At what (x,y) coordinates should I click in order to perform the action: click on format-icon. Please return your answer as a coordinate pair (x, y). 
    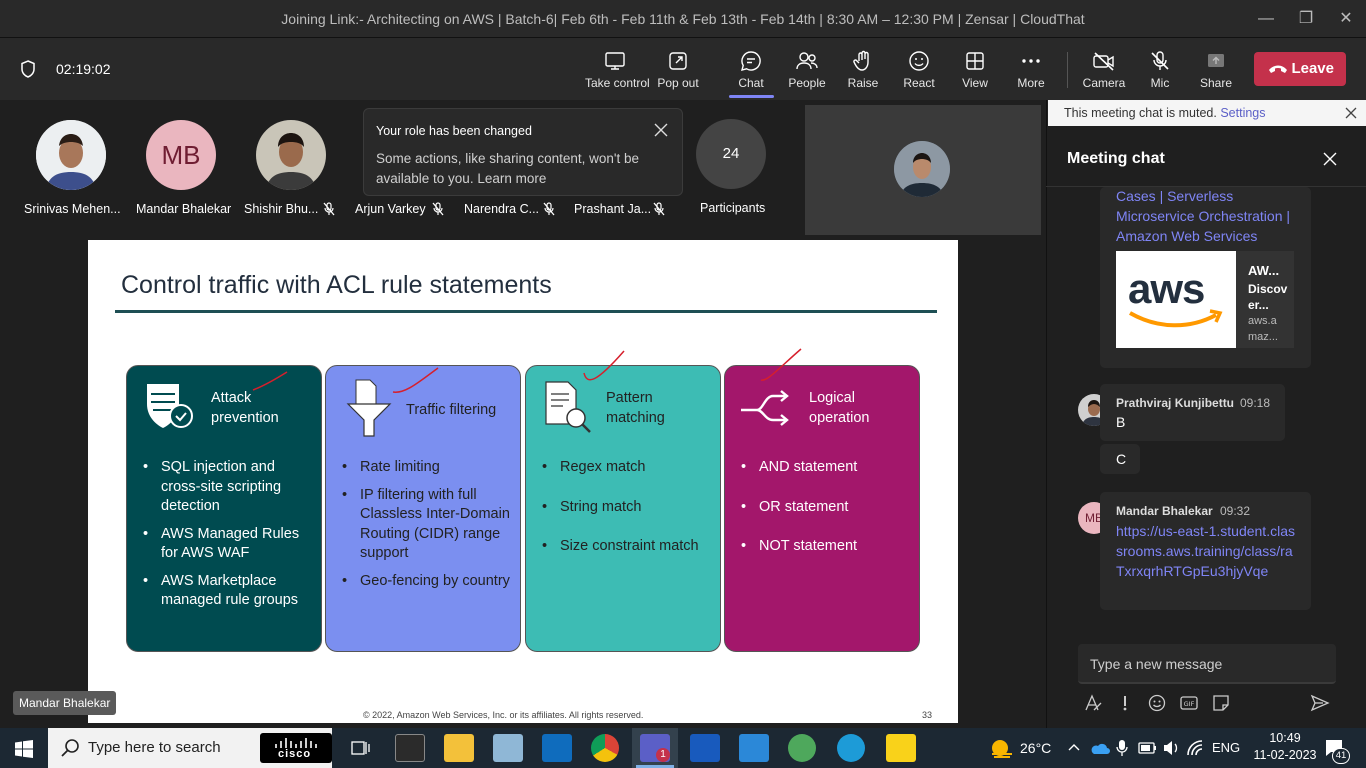
    Looking at the image, I should click on (1093, 703).